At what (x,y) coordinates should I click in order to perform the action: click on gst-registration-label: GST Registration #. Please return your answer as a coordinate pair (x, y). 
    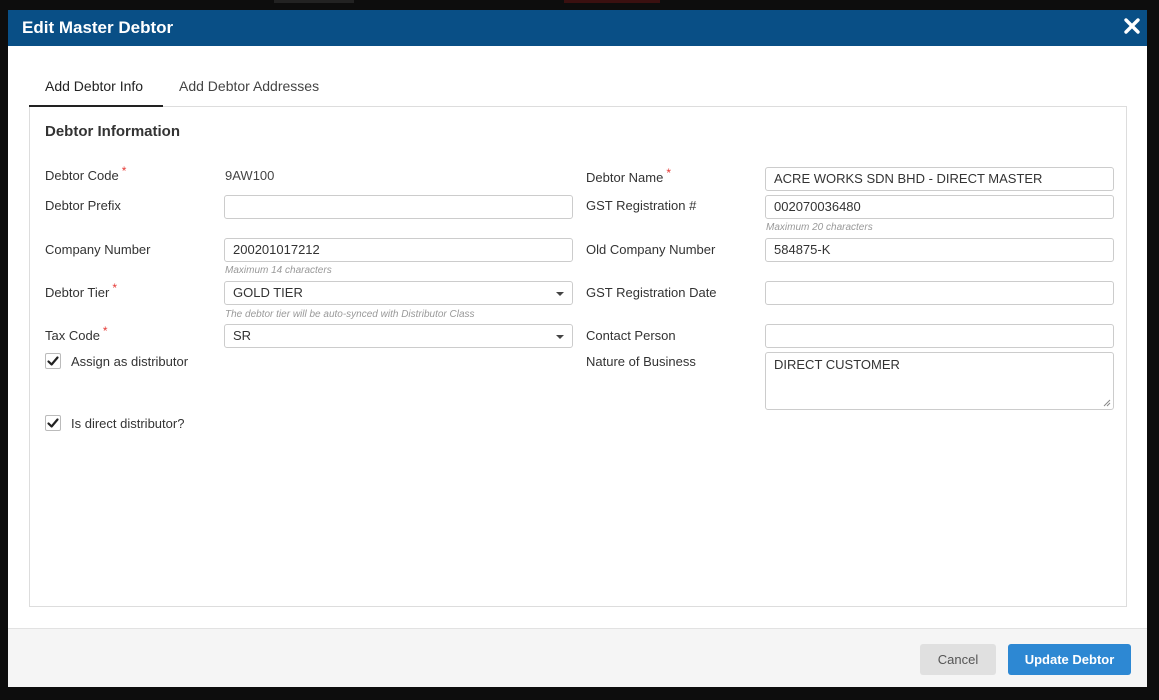
    Looking at the image, I should click on (641, 205).